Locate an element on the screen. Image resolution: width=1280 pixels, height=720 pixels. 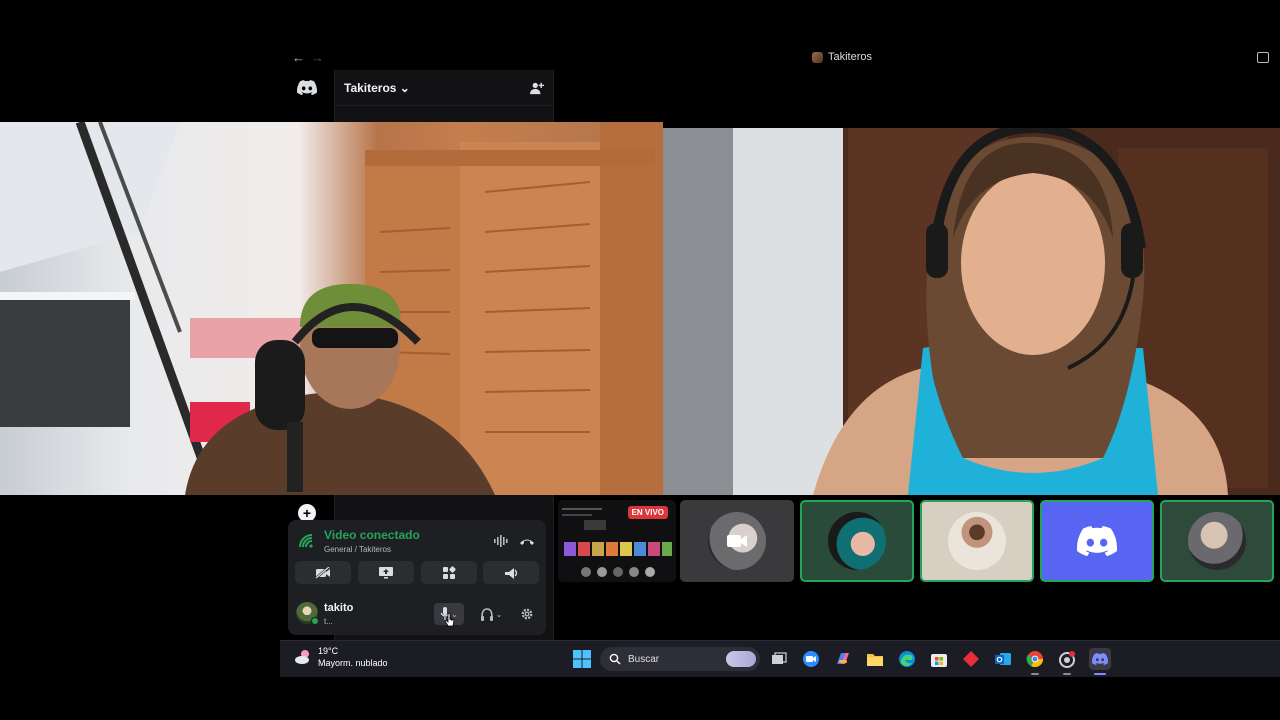
gear-icon is located at coordinates (527, 614).